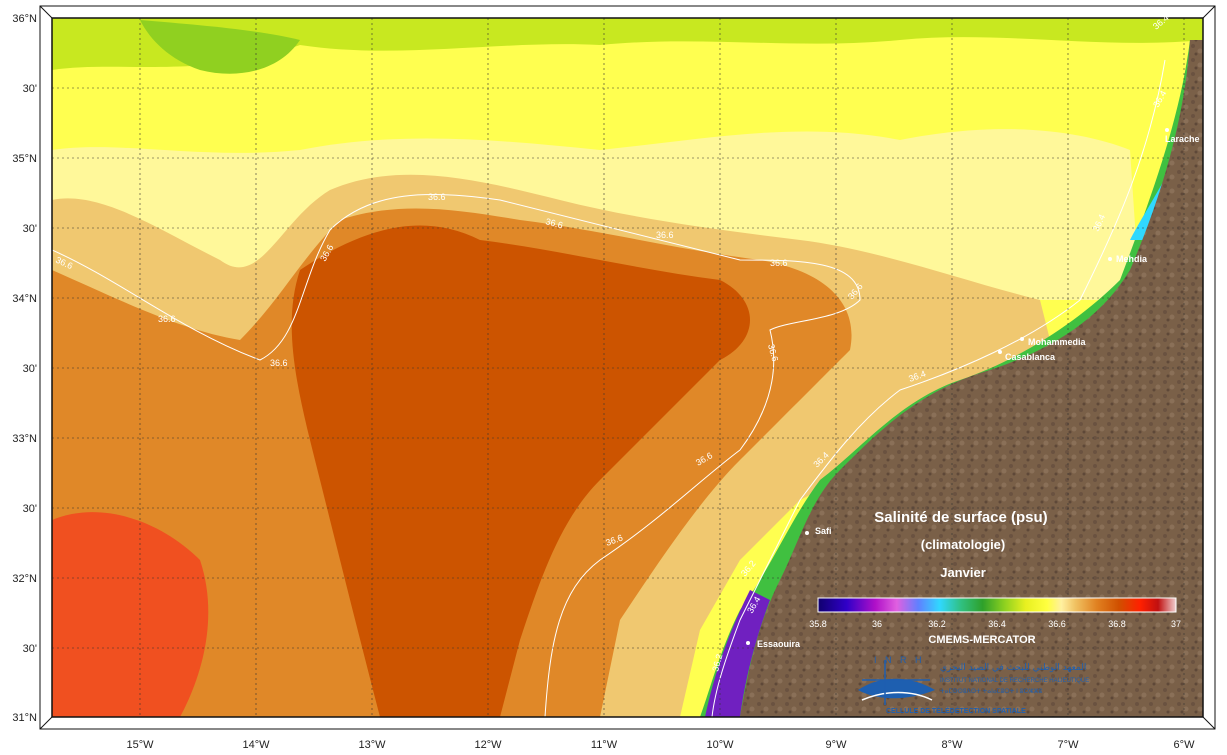 The image size is (1227, 755). I want to click on lat-label: 34°N, so click(24, 299).